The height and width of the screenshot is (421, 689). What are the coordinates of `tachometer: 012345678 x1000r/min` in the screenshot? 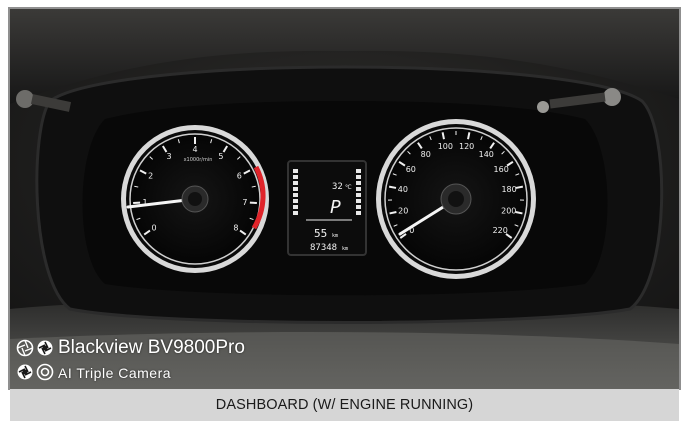 It's located at (195, 199).